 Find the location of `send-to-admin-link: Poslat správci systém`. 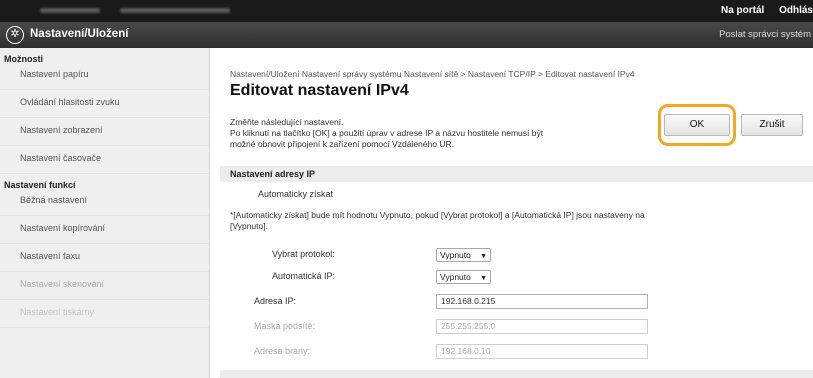

send-to-admin-link: Poslat správci systém is located at coordinates (765, 34).